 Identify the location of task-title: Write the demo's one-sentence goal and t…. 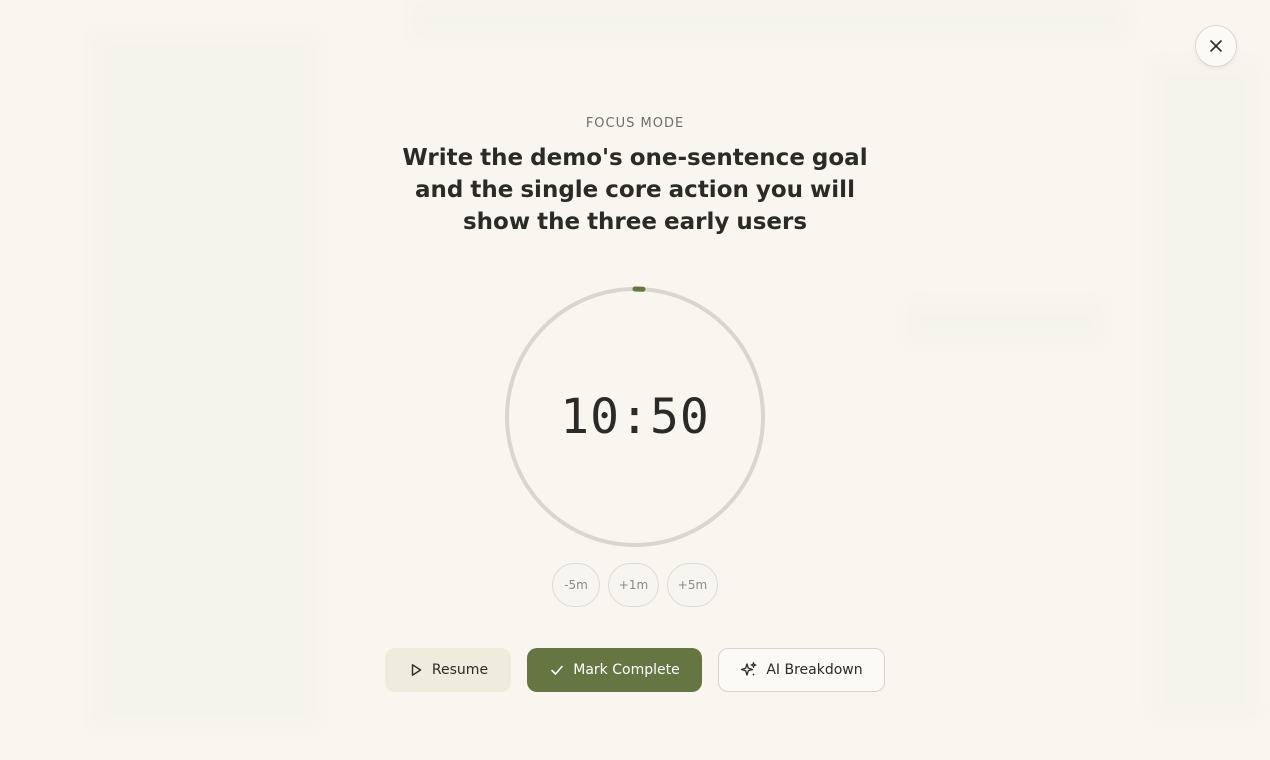
(635, 190).